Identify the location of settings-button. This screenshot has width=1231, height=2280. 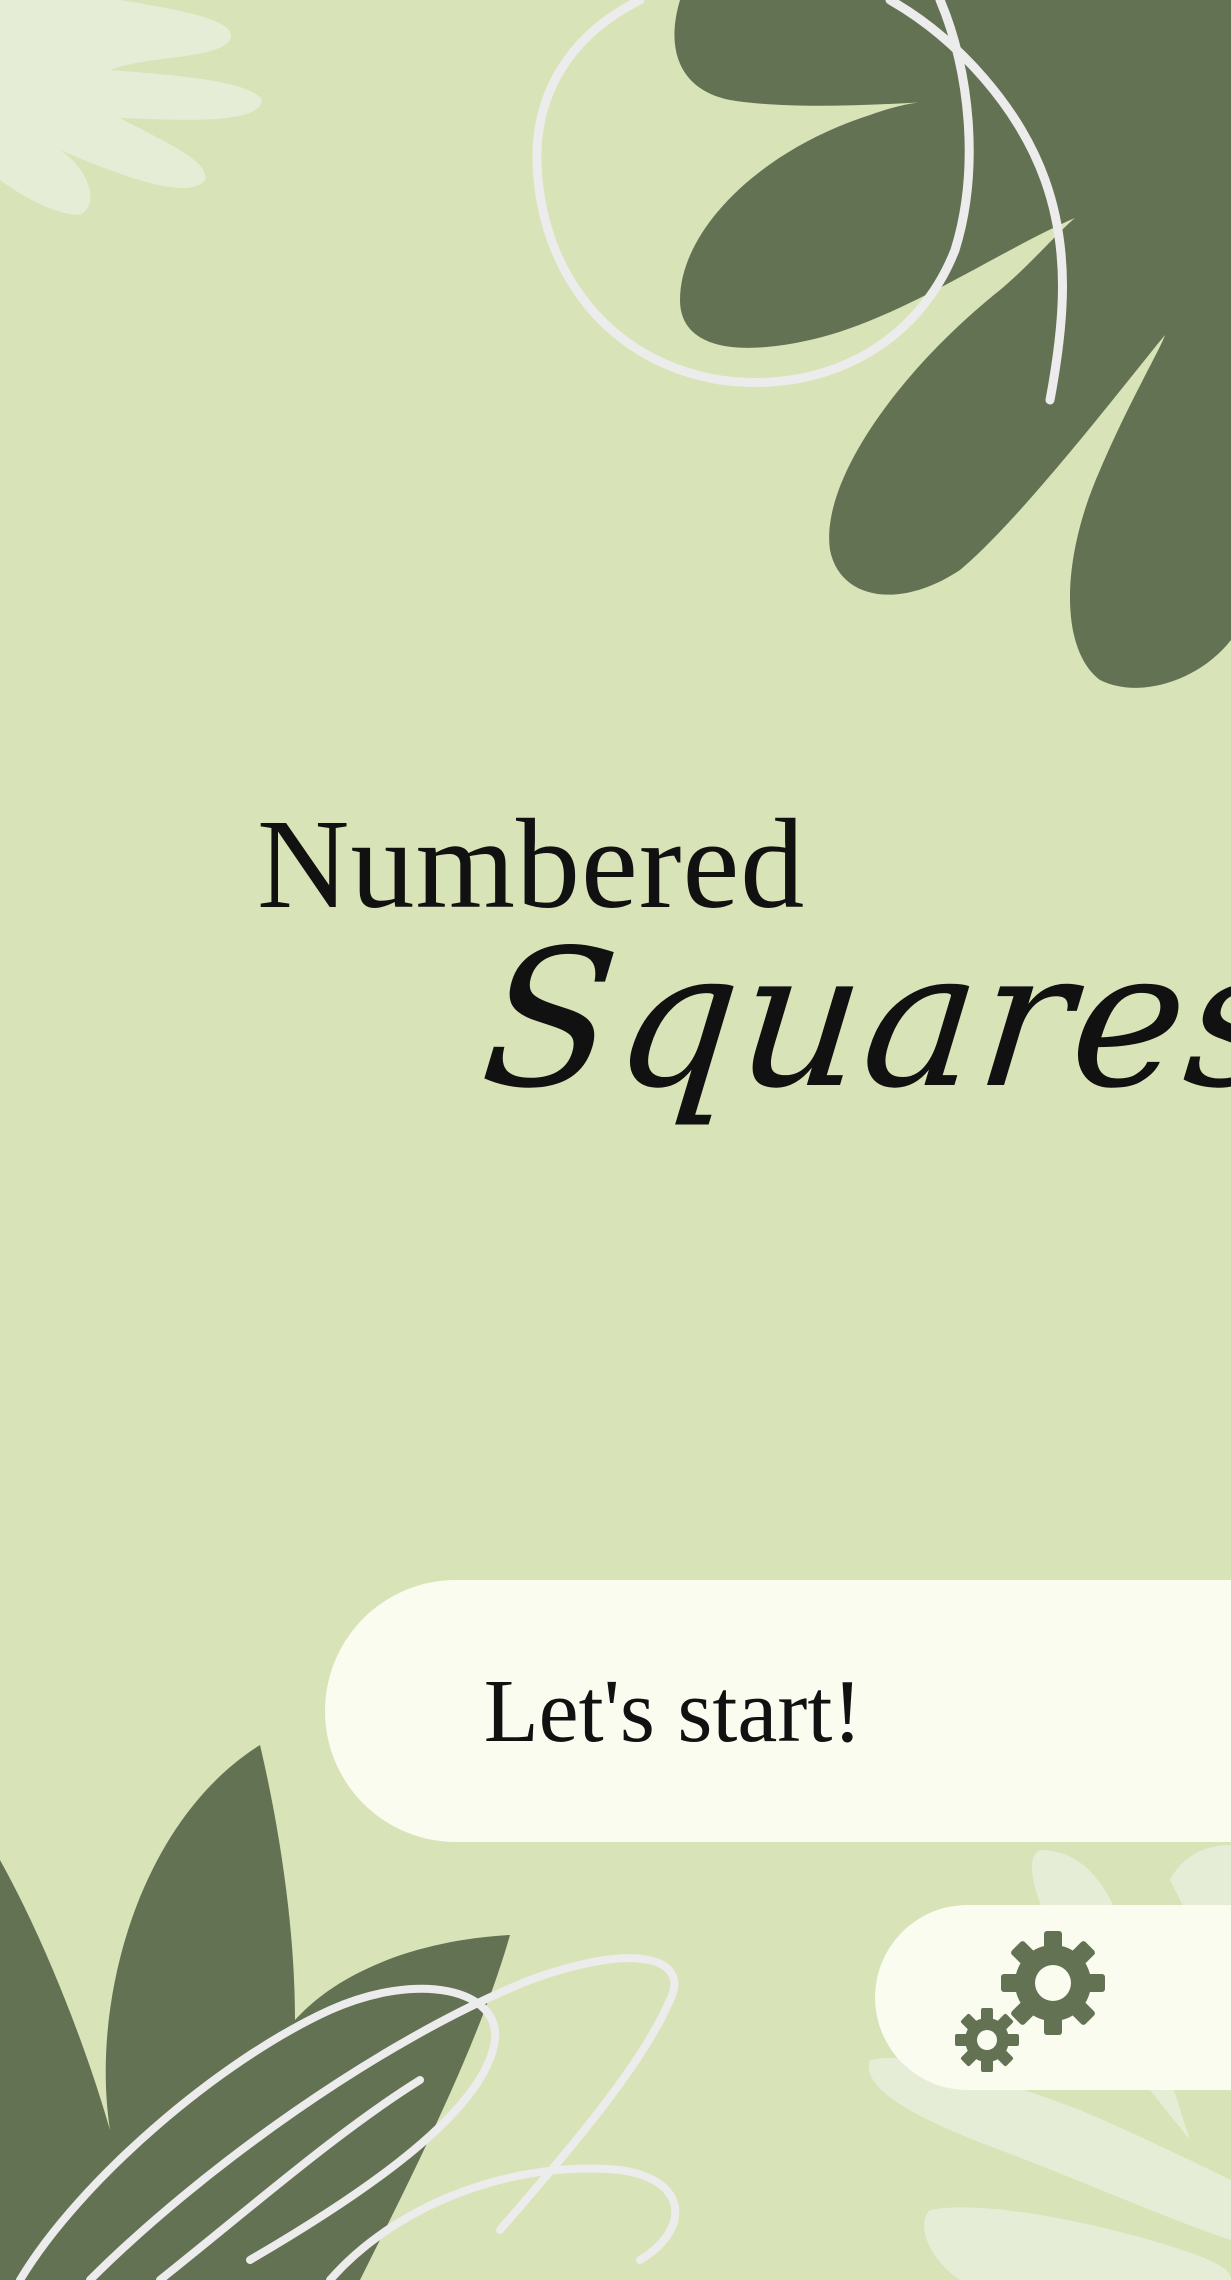
(1053, 1997).